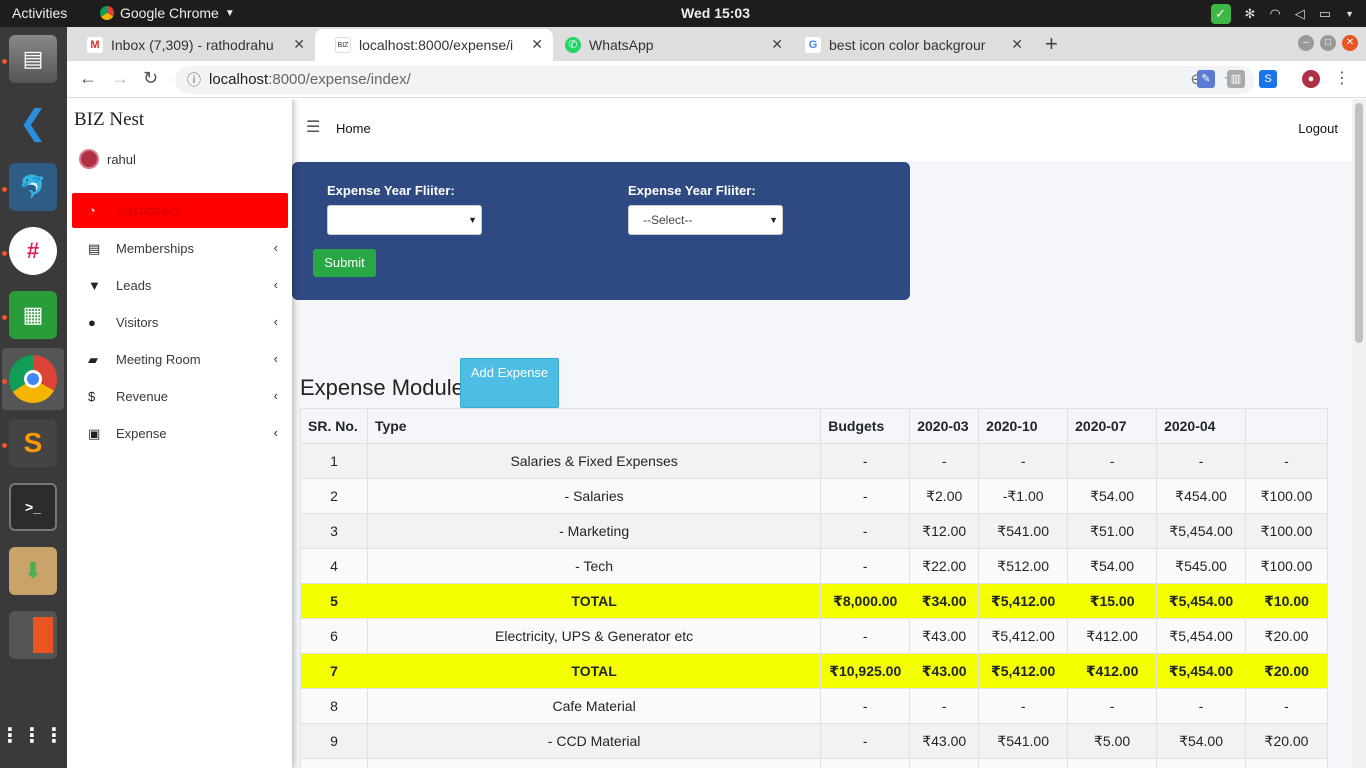  Describe the element at coordinates (343, 45) in the screenshot. I see `biznest-icon: BIZ` at that location.